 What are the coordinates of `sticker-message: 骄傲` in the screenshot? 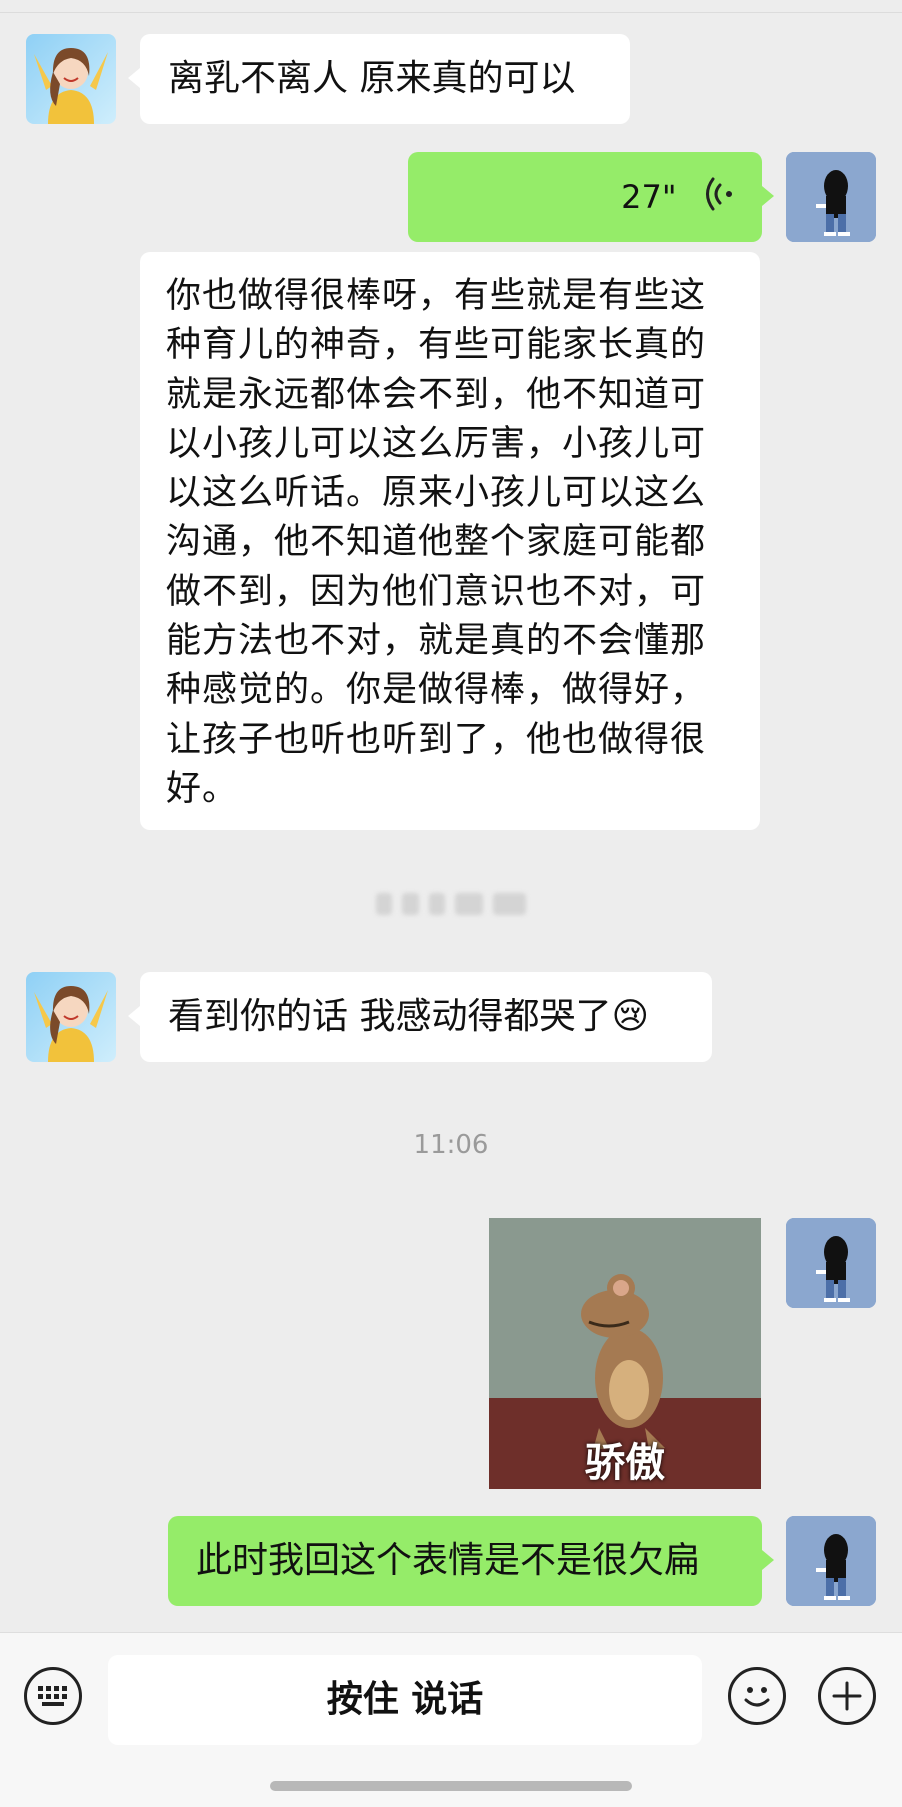 It's located at (625, 1353).